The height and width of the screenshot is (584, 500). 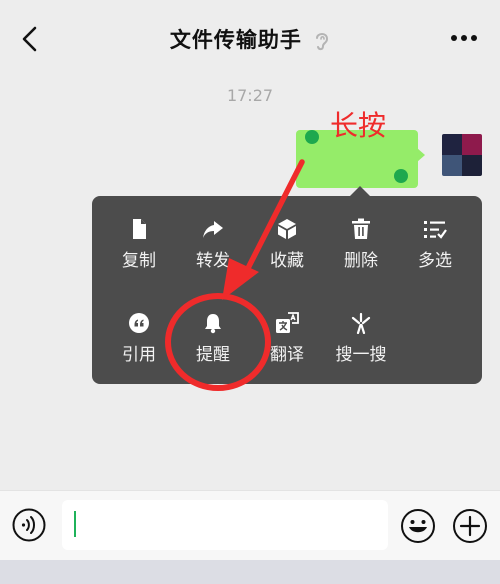 I want to click on copy-icon, so click(x=139, y=229).